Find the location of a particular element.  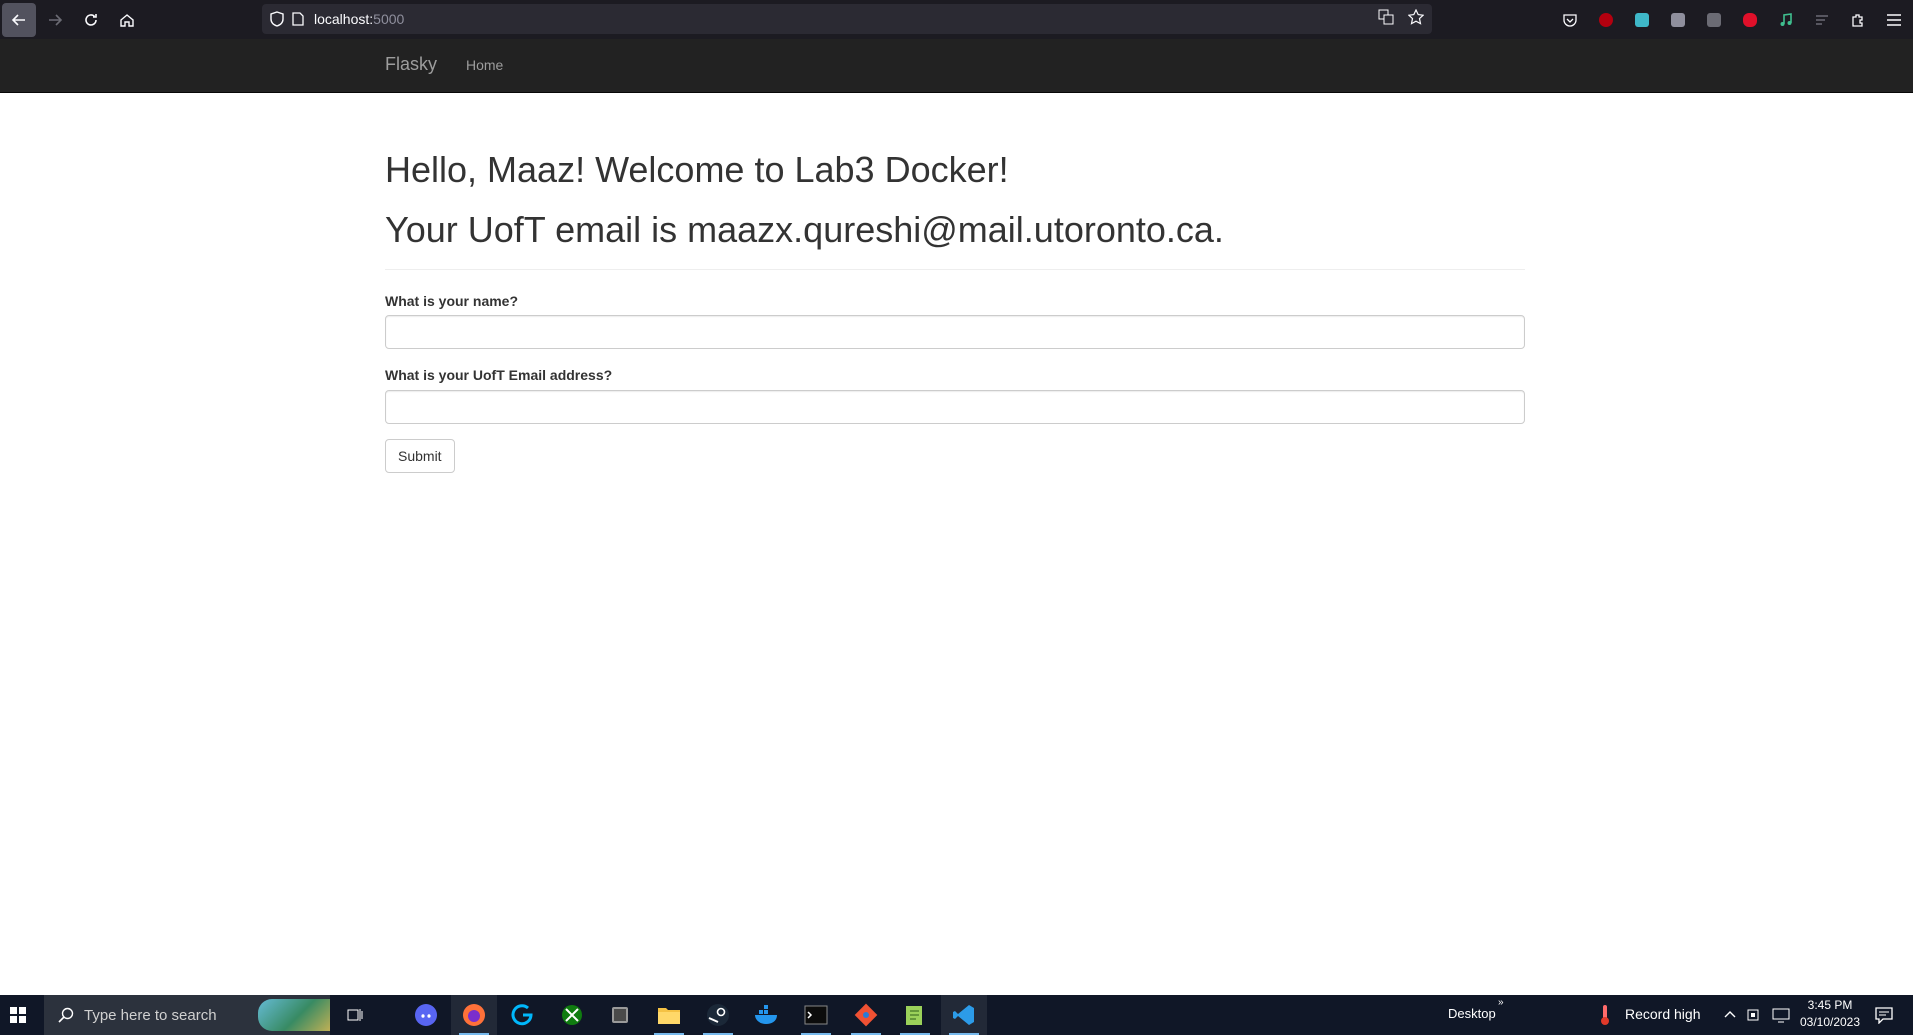

youtube-extension-icon is located at coordinates (1750, 20).